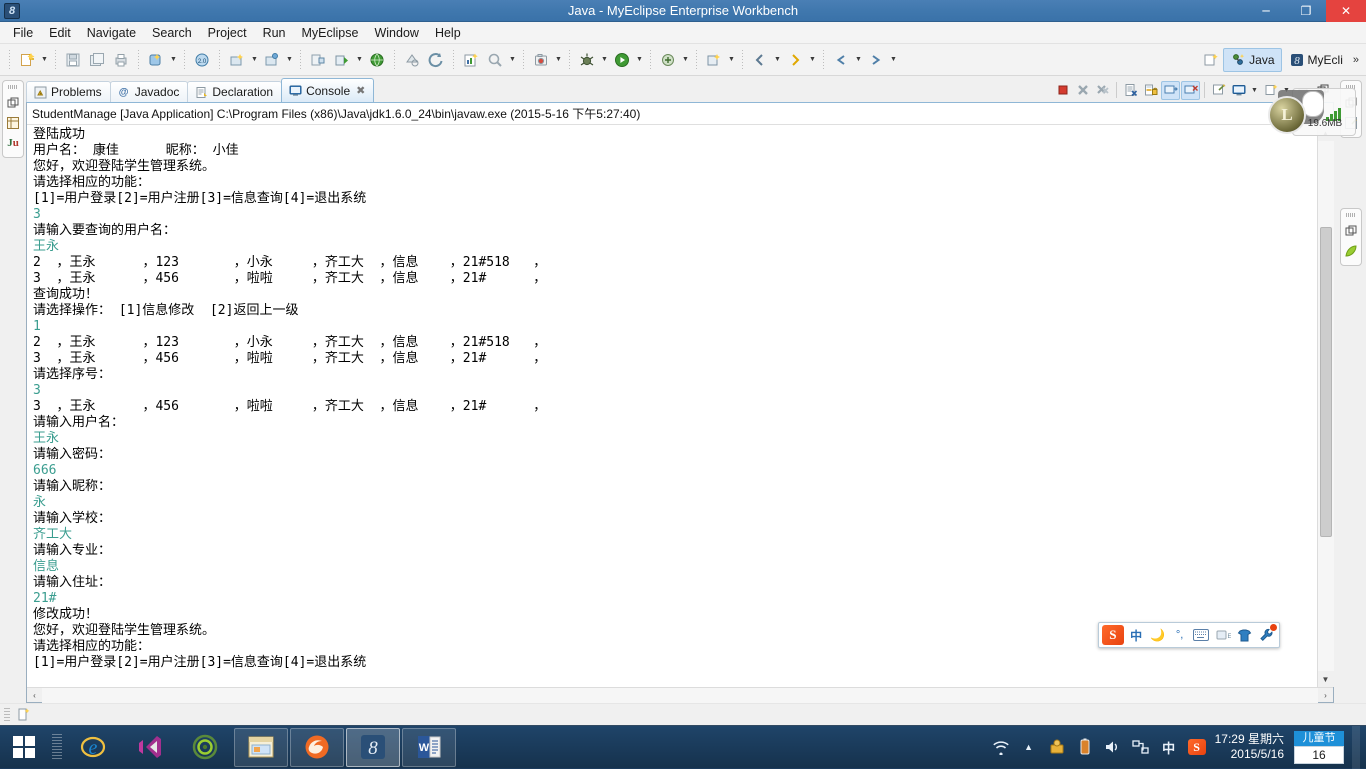  I want to click on taskbar-visual-studio, so click(149, 747).